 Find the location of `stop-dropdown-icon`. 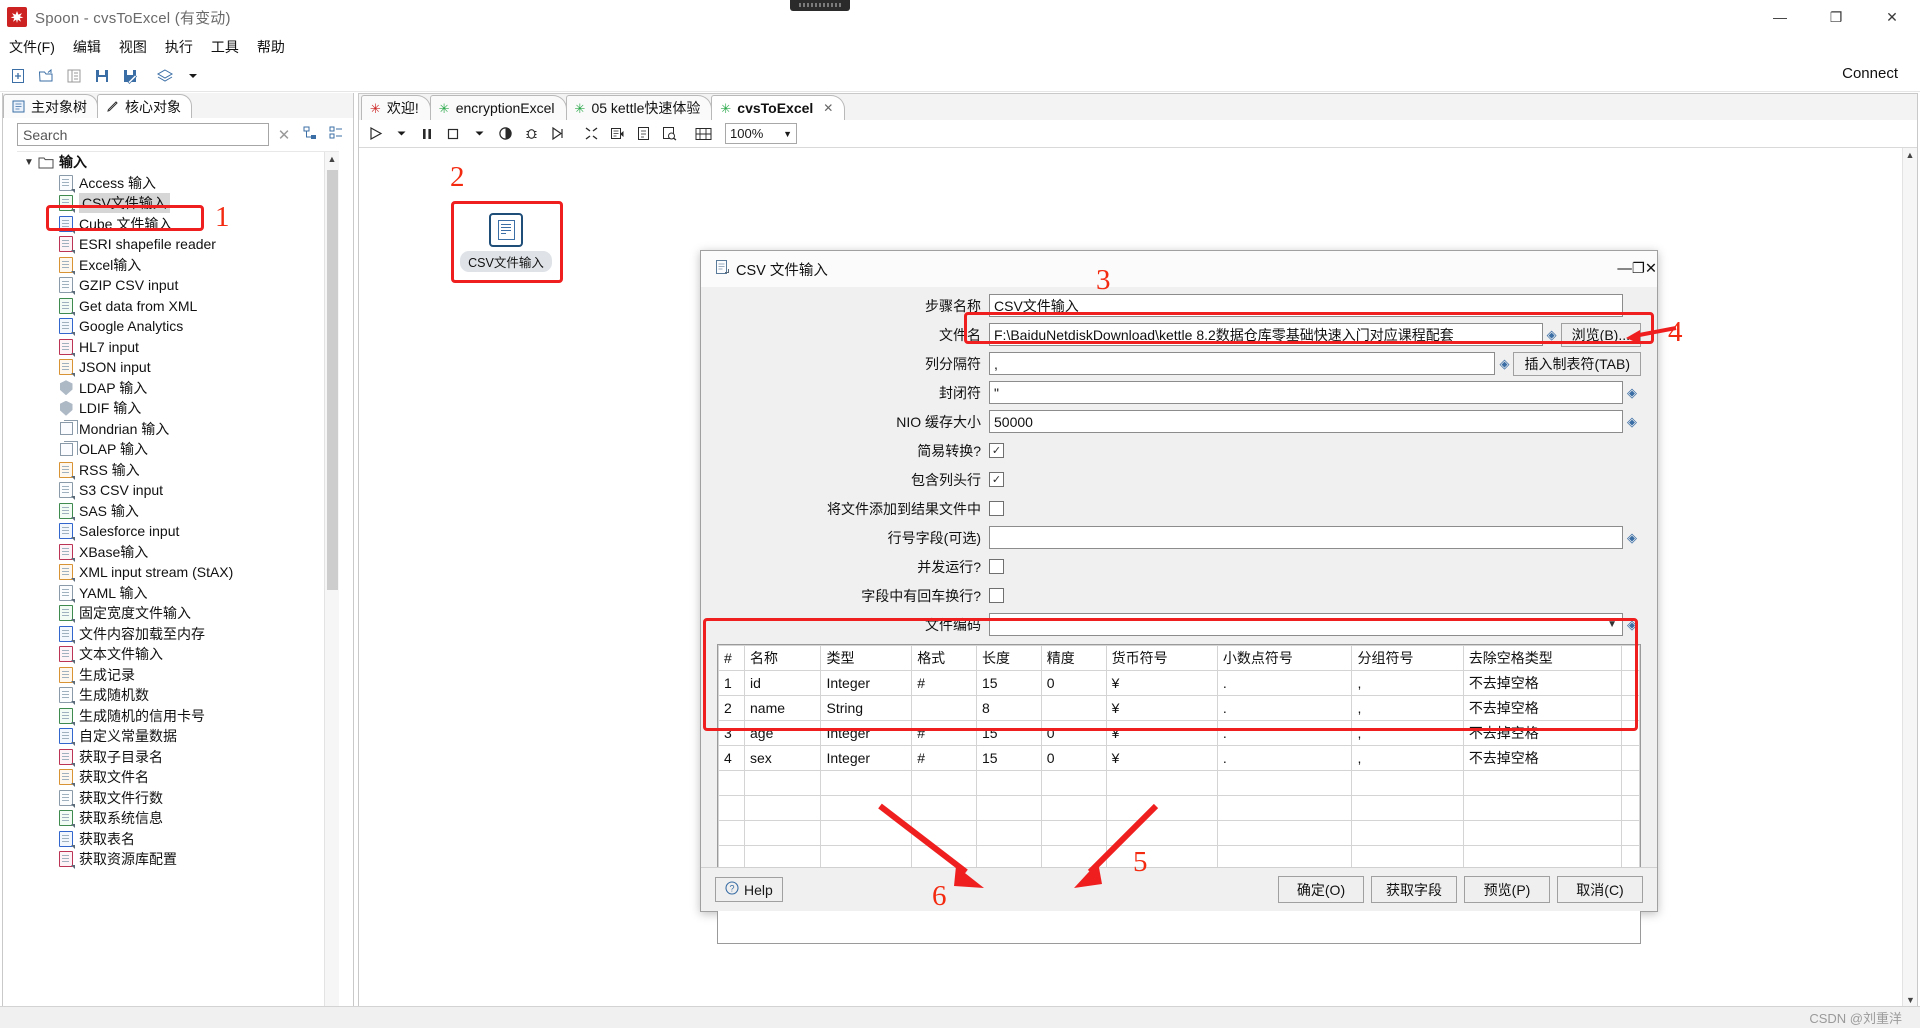

stop-dropdown-icon is located at coordinates (479, 134).